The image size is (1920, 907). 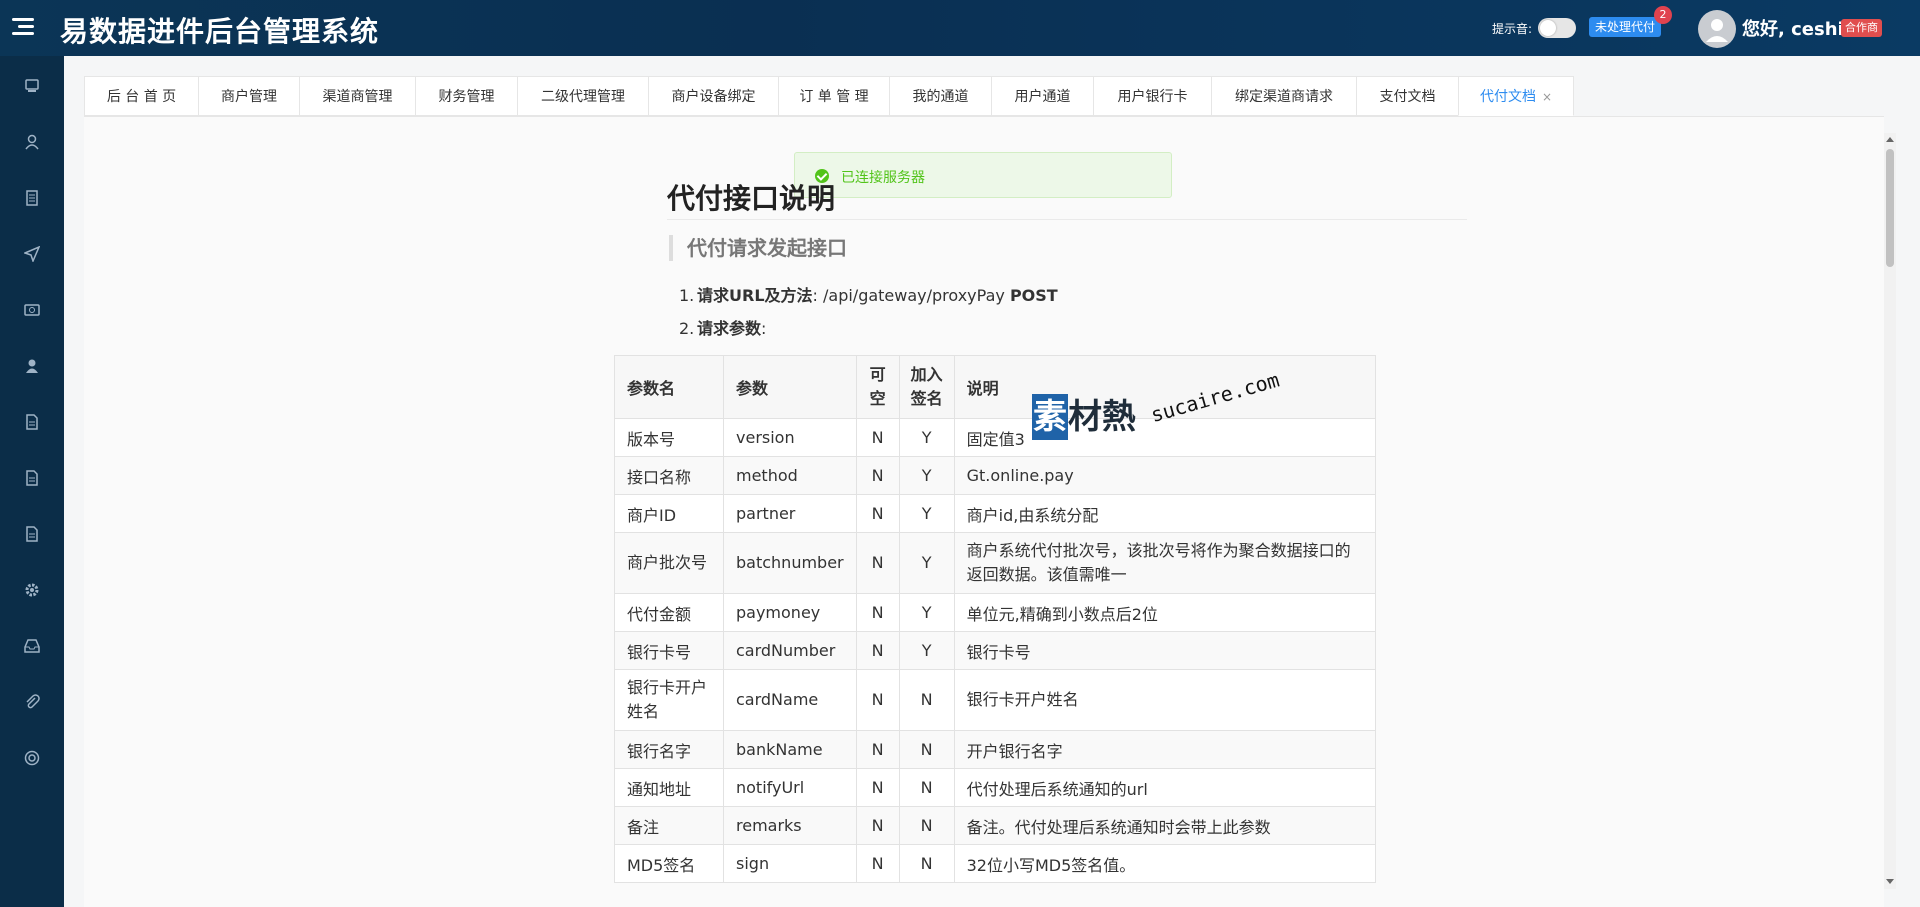 I want to click on list-item: 1. 请求URL及方法: /api/gateway/proxyPay POST, so click(x=868, y=295).